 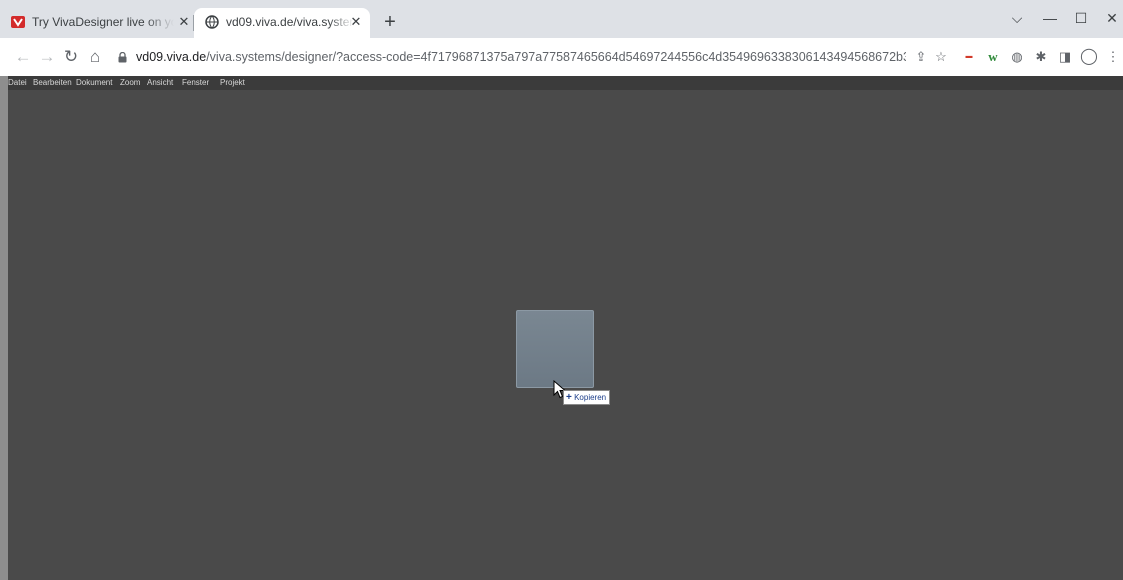 I want to click on menu-bearbeiten: Bearbeiten, so click(x=52, y=82).